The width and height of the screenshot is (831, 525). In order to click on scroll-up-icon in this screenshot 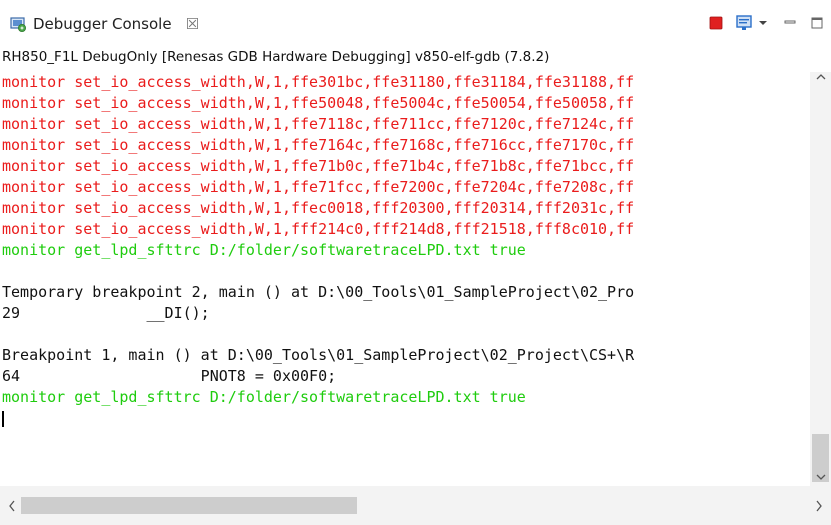, I will do `click(821, 78)`.